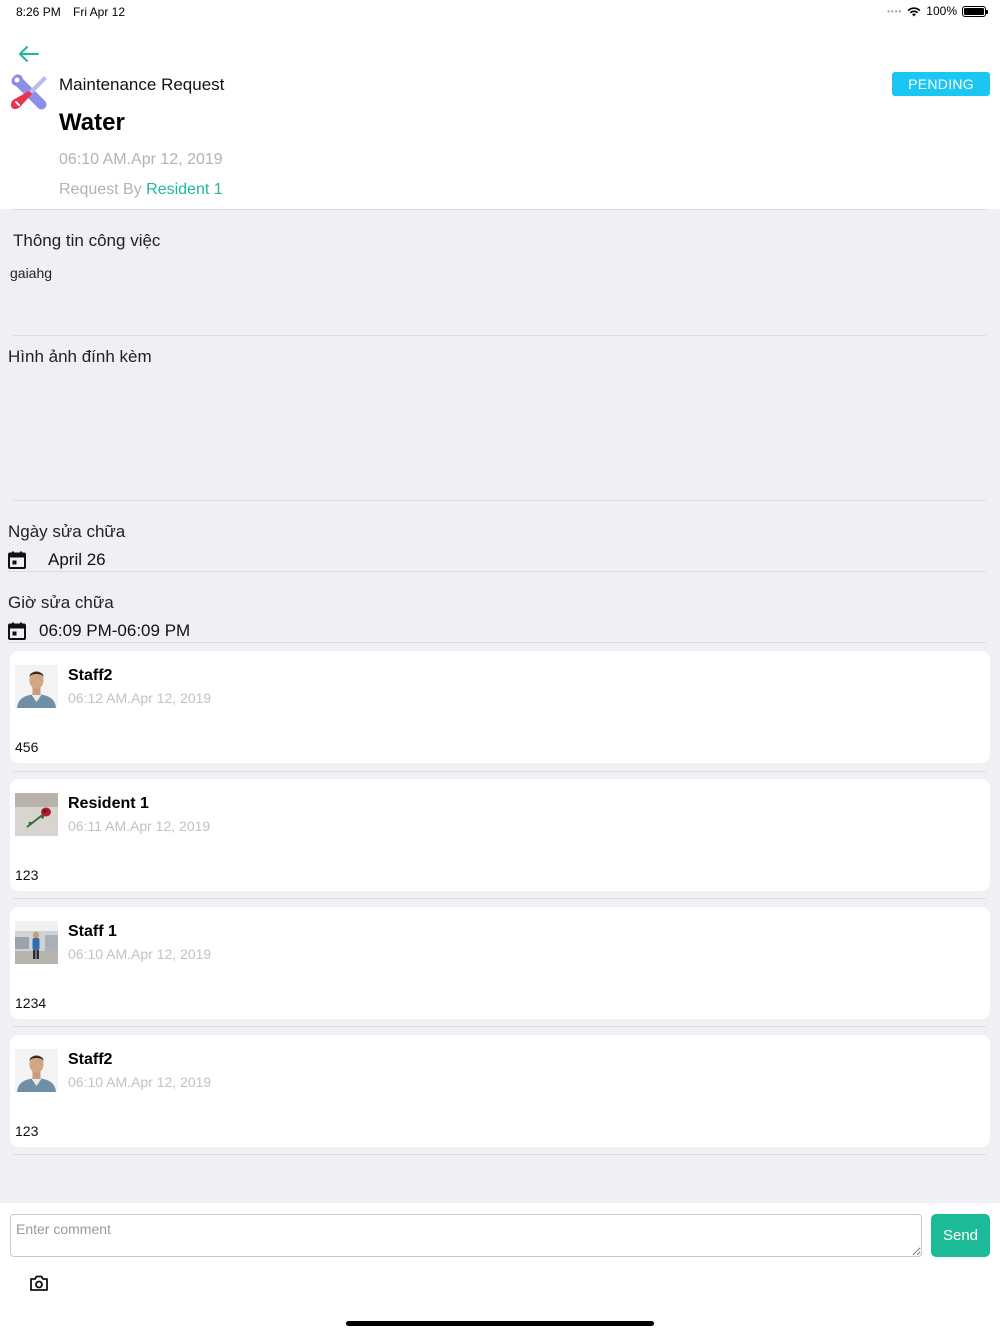 Image resolution: width=1000 pixels, height=1334 pixels. Describe the element at coordinates (499, 209) in the screenshot. I see `header-divider` at that location.